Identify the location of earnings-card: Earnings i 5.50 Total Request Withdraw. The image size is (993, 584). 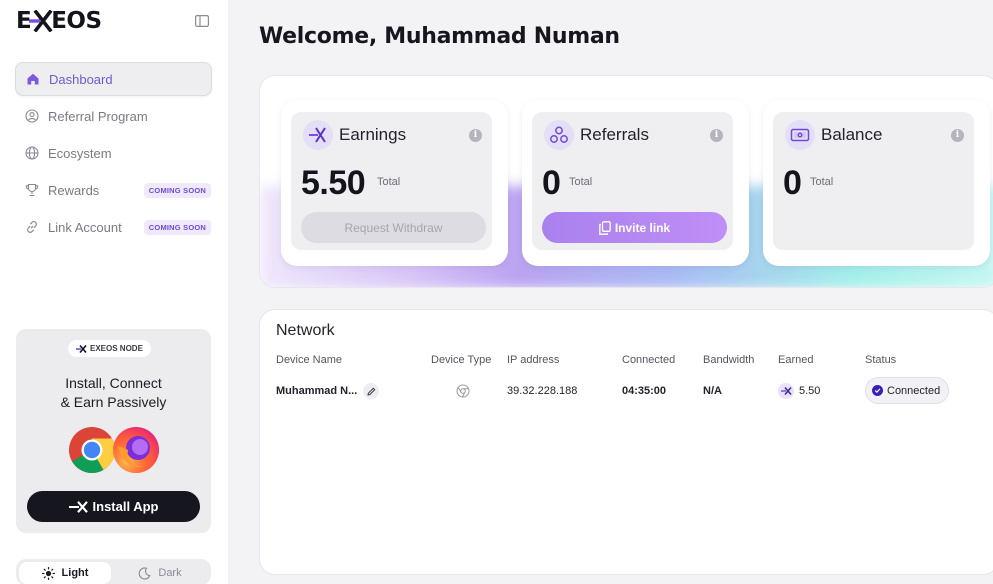
(394, 183).